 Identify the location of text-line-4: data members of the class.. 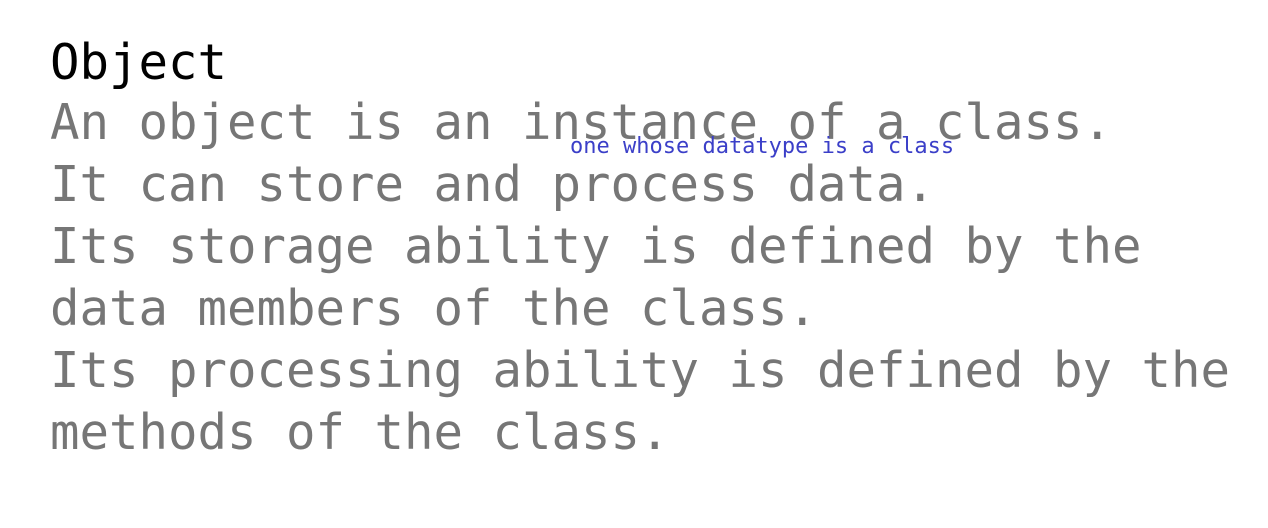
(434, 308).